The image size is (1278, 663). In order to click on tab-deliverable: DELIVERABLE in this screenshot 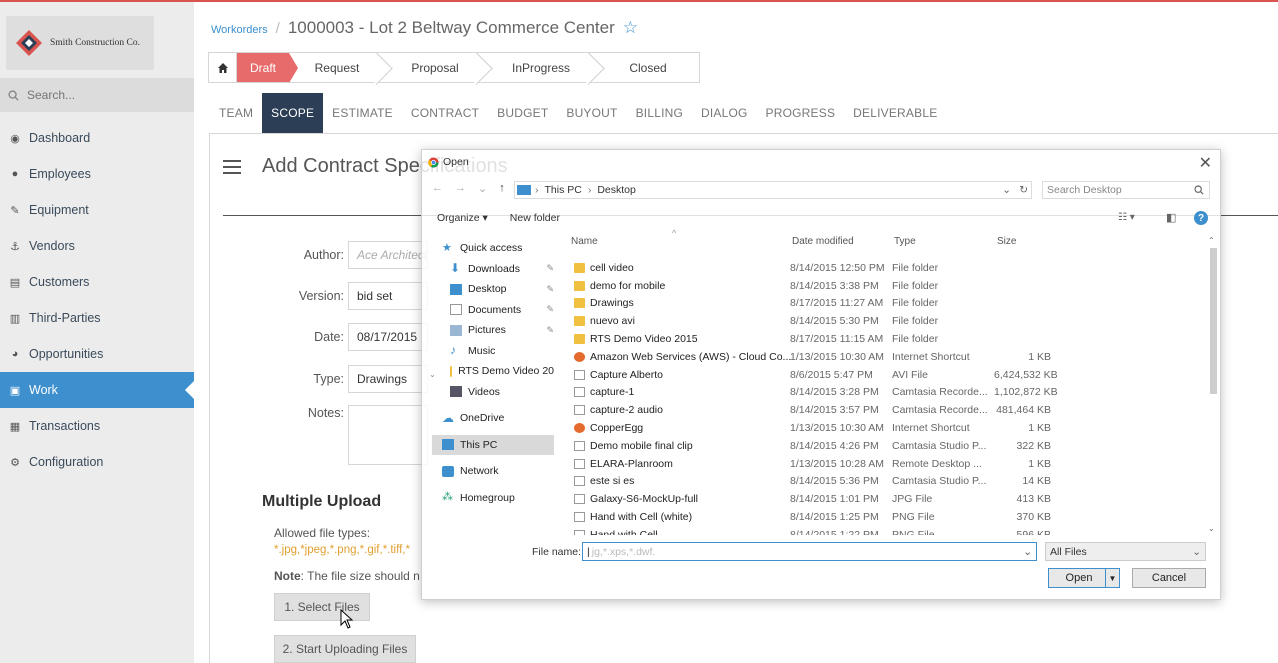, I will do `click(895, 113)`.